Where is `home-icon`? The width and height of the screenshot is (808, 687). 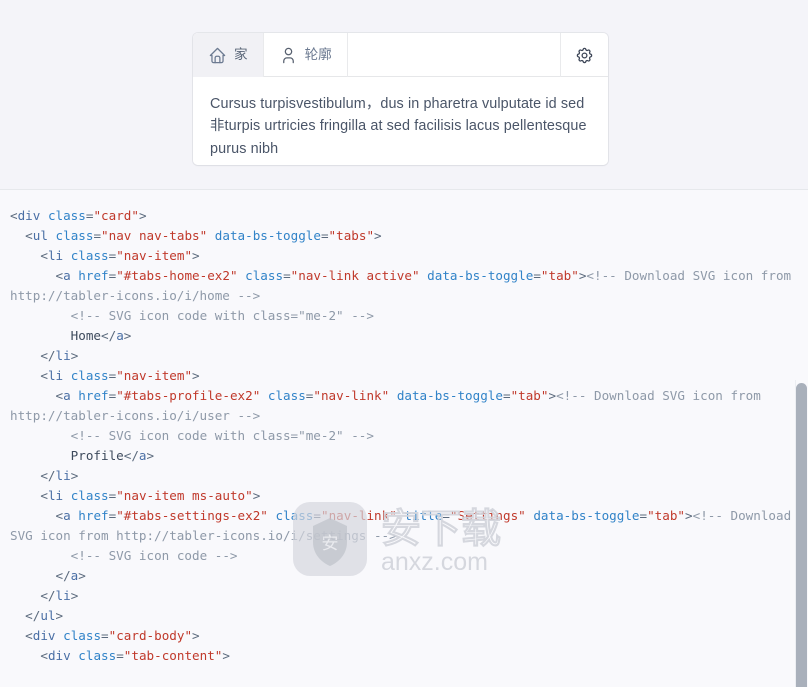 home-icon is located at coordinates (217, 55).